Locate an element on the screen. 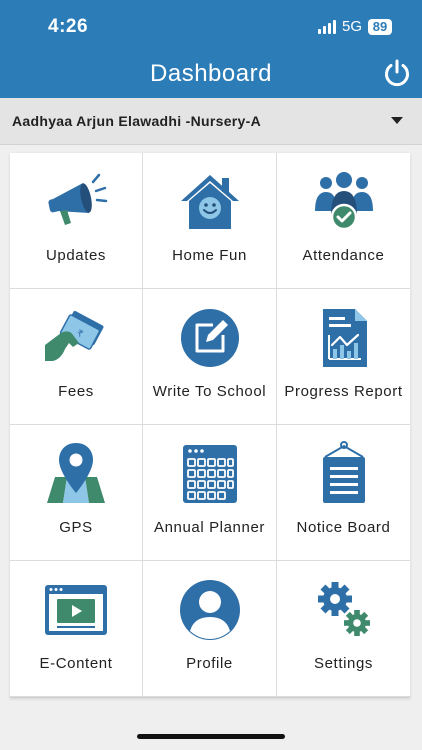  tile-settings: Settings is located at coordinates (343, 628).